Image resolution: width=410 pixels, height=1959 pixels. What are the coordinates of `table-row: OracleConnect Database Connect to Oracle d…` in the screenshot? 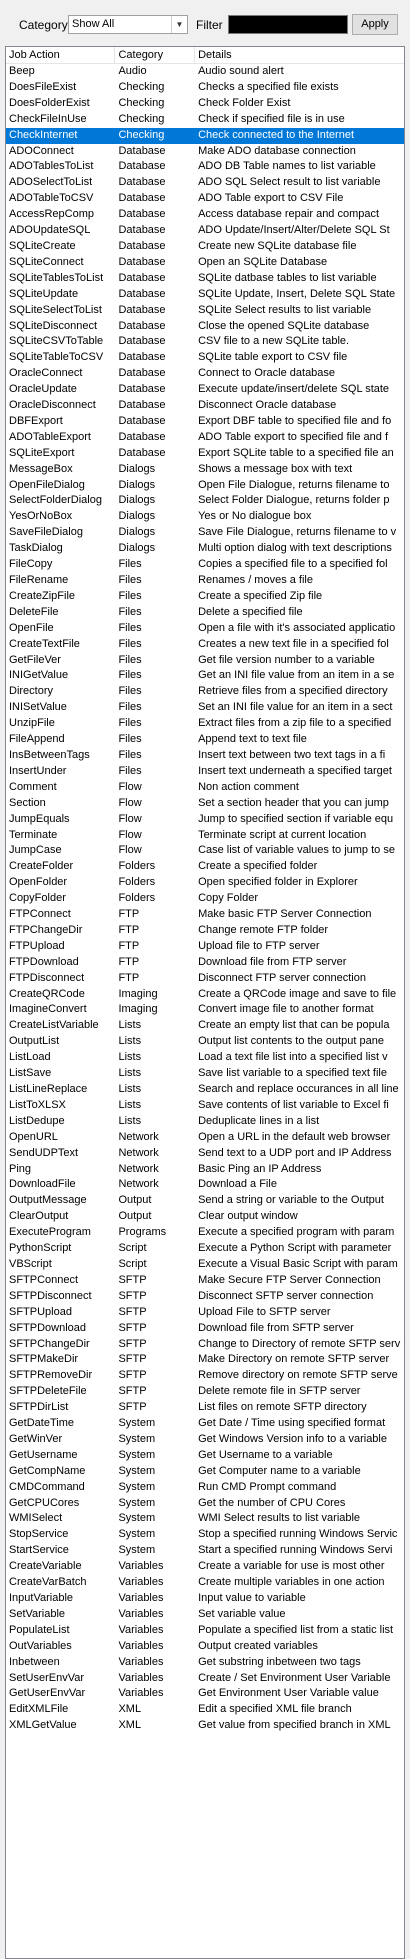 It's located at (205, 374).